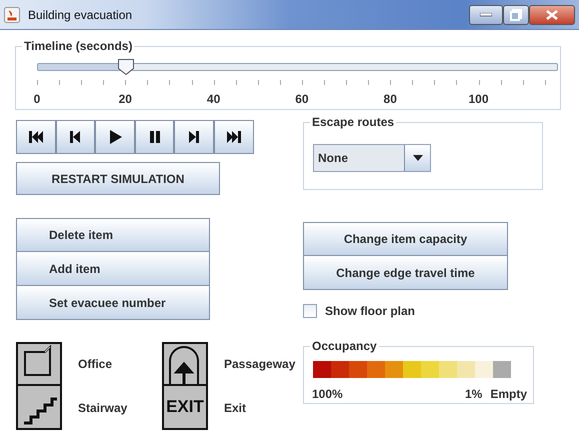 This screenshot has height=436, width=579. I want to click on show-floor-plan-checkbox: Show floor plan, so click(363, 311).